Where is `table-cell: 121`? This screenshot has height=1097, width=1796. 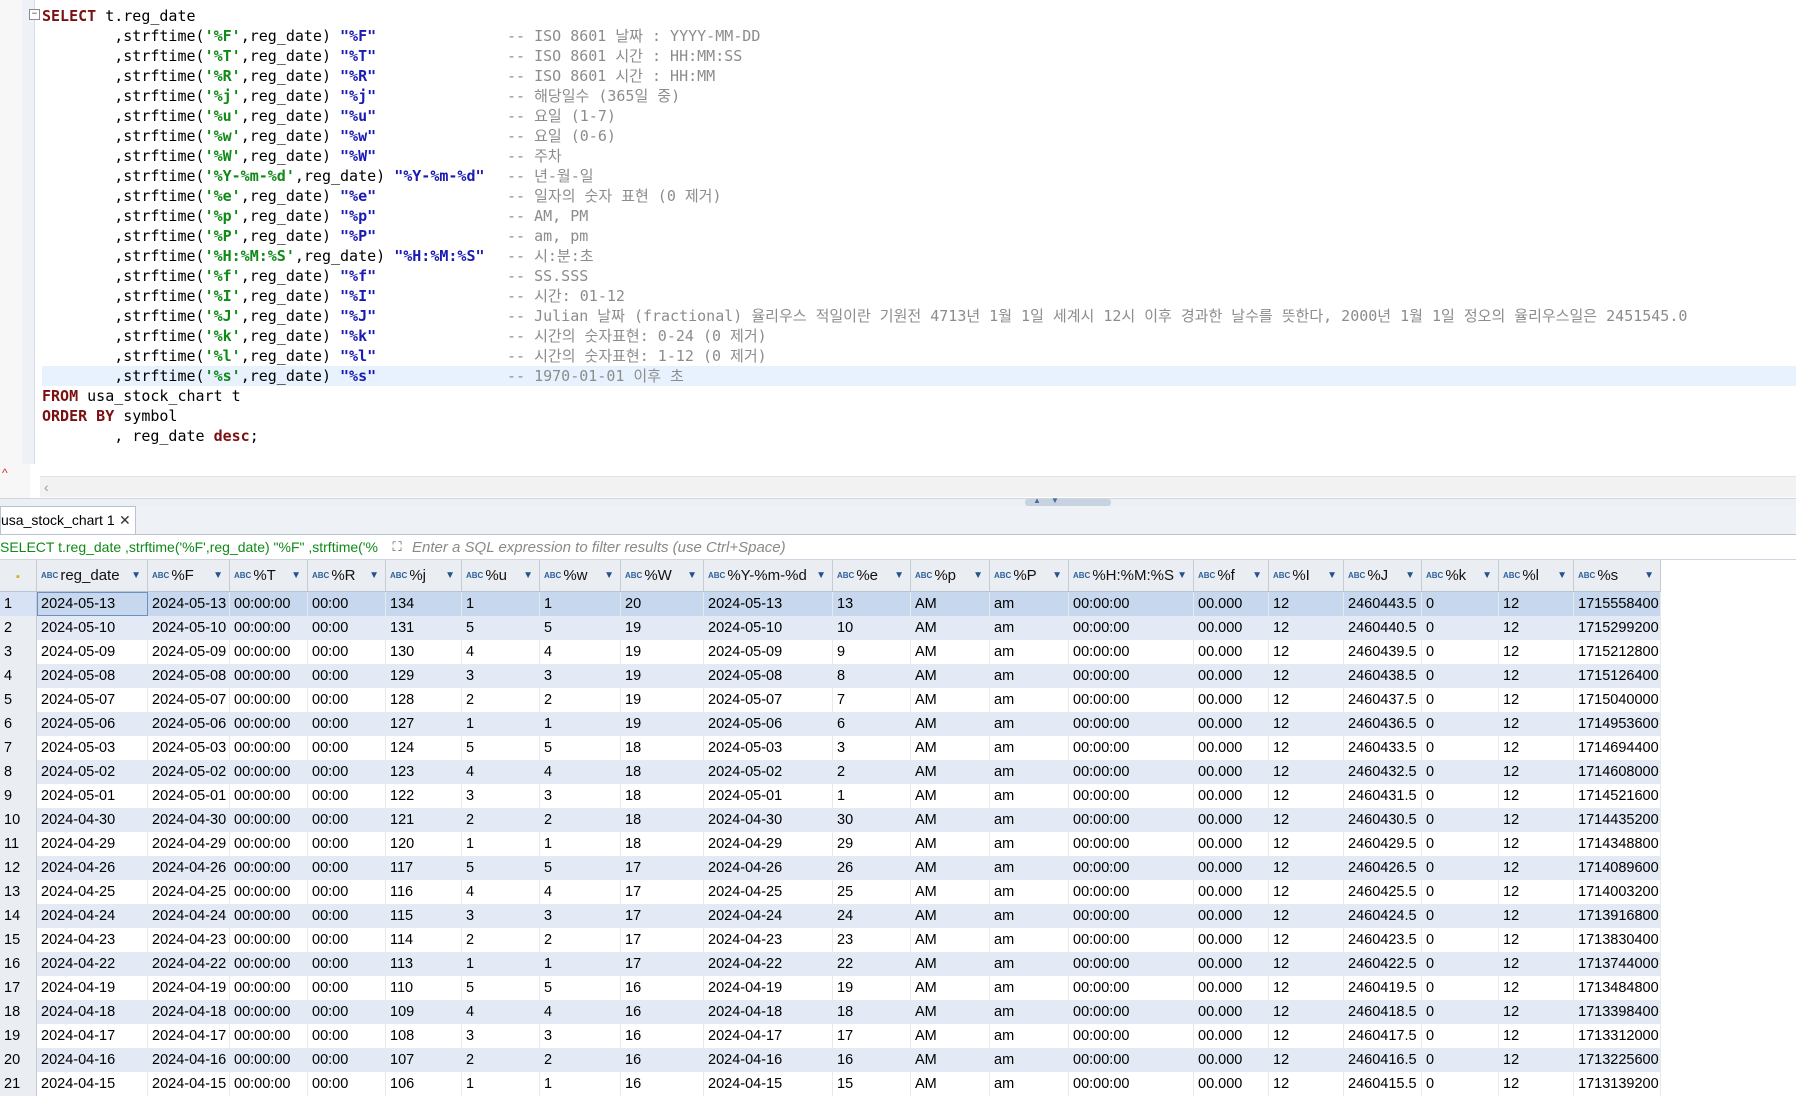
table-cell: 121 is located at coordinates (423, 820).